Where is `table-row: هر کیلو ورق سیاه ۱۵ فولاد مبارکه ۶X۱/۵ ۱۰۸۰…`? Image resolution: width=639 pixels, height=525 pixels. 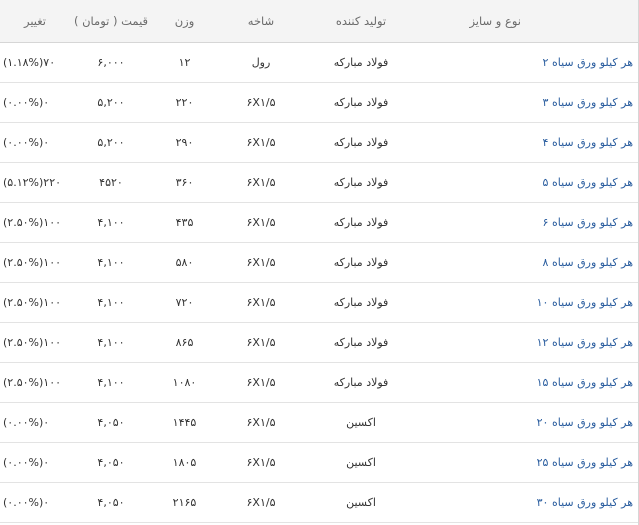
table-row: هر کیلو ورق سیاه ۱۵ فولاد مبارکه ۶X۱/۵ ۱۰۸۰… is located at coordinates (319, 382).